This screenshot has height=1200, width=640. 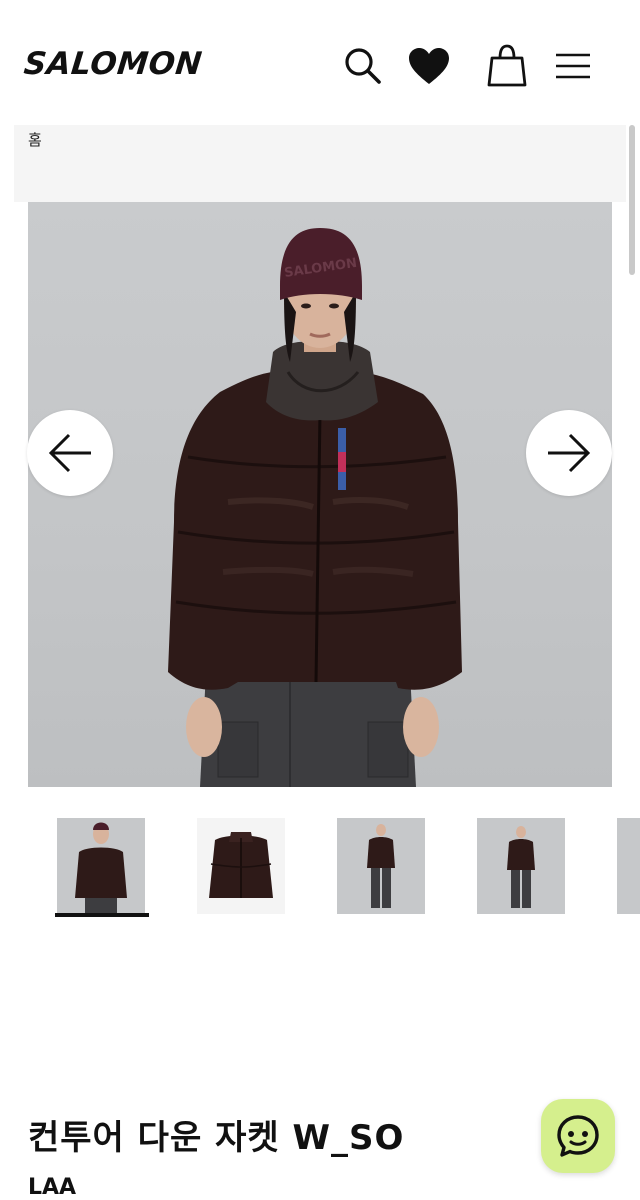 What do you see at coordinates (507, 66) in the screenshot?
I see `shopping-bag-icon` at bounding box center [507, 66].